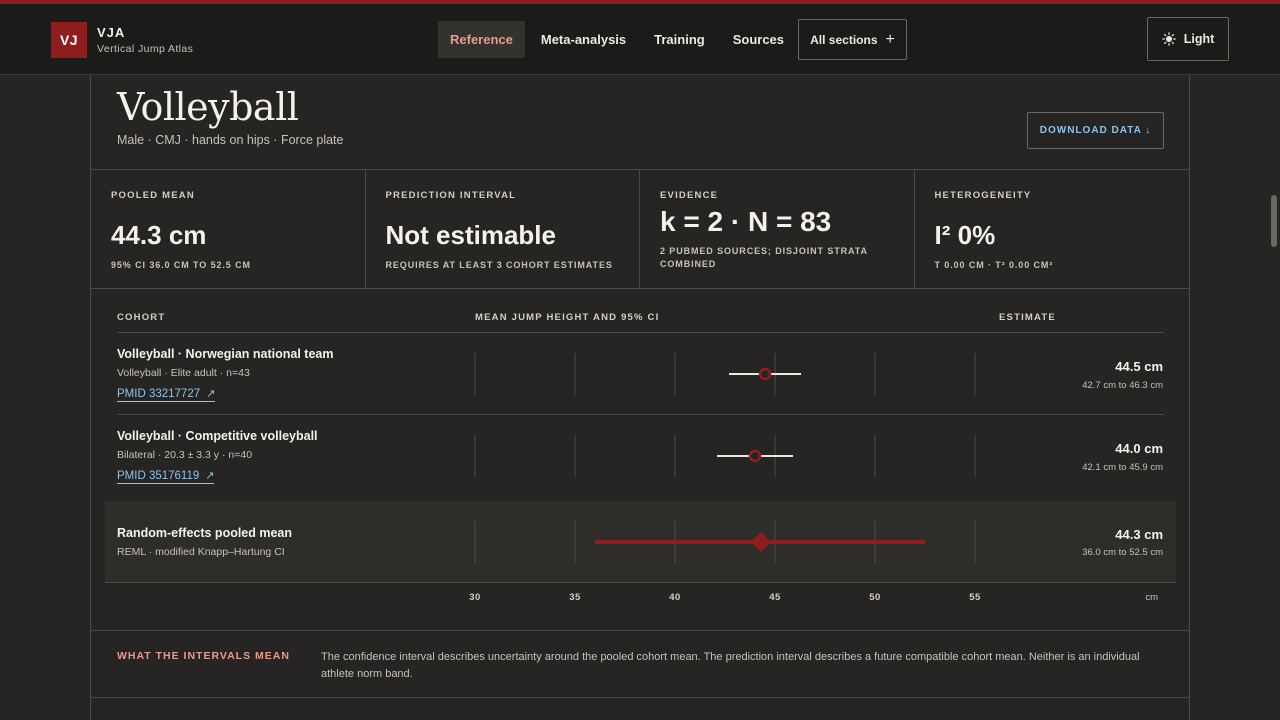 Image resolution: width=1280 pixels, height=720 pixels. Describe the element at coordinates (975, 597) in the screenshot. I see `tick-label: 55` at that location.